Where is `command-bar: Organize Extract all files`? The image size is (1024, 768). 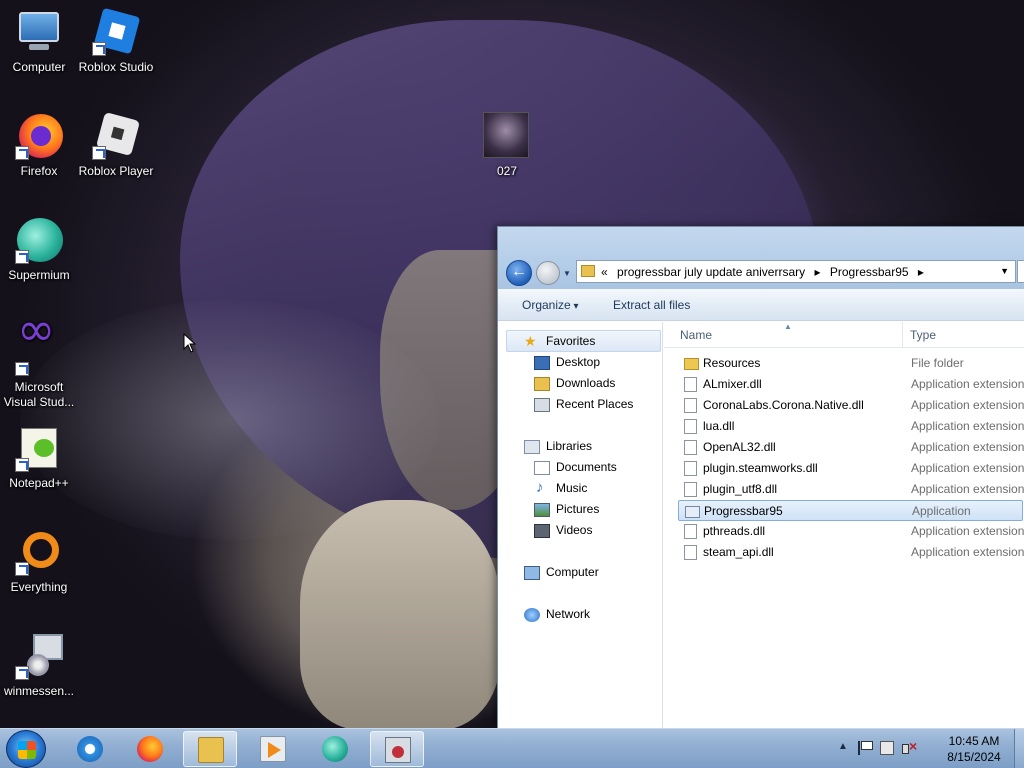 command-bar: Organize Extract all files is located at coordinates (761, 305).